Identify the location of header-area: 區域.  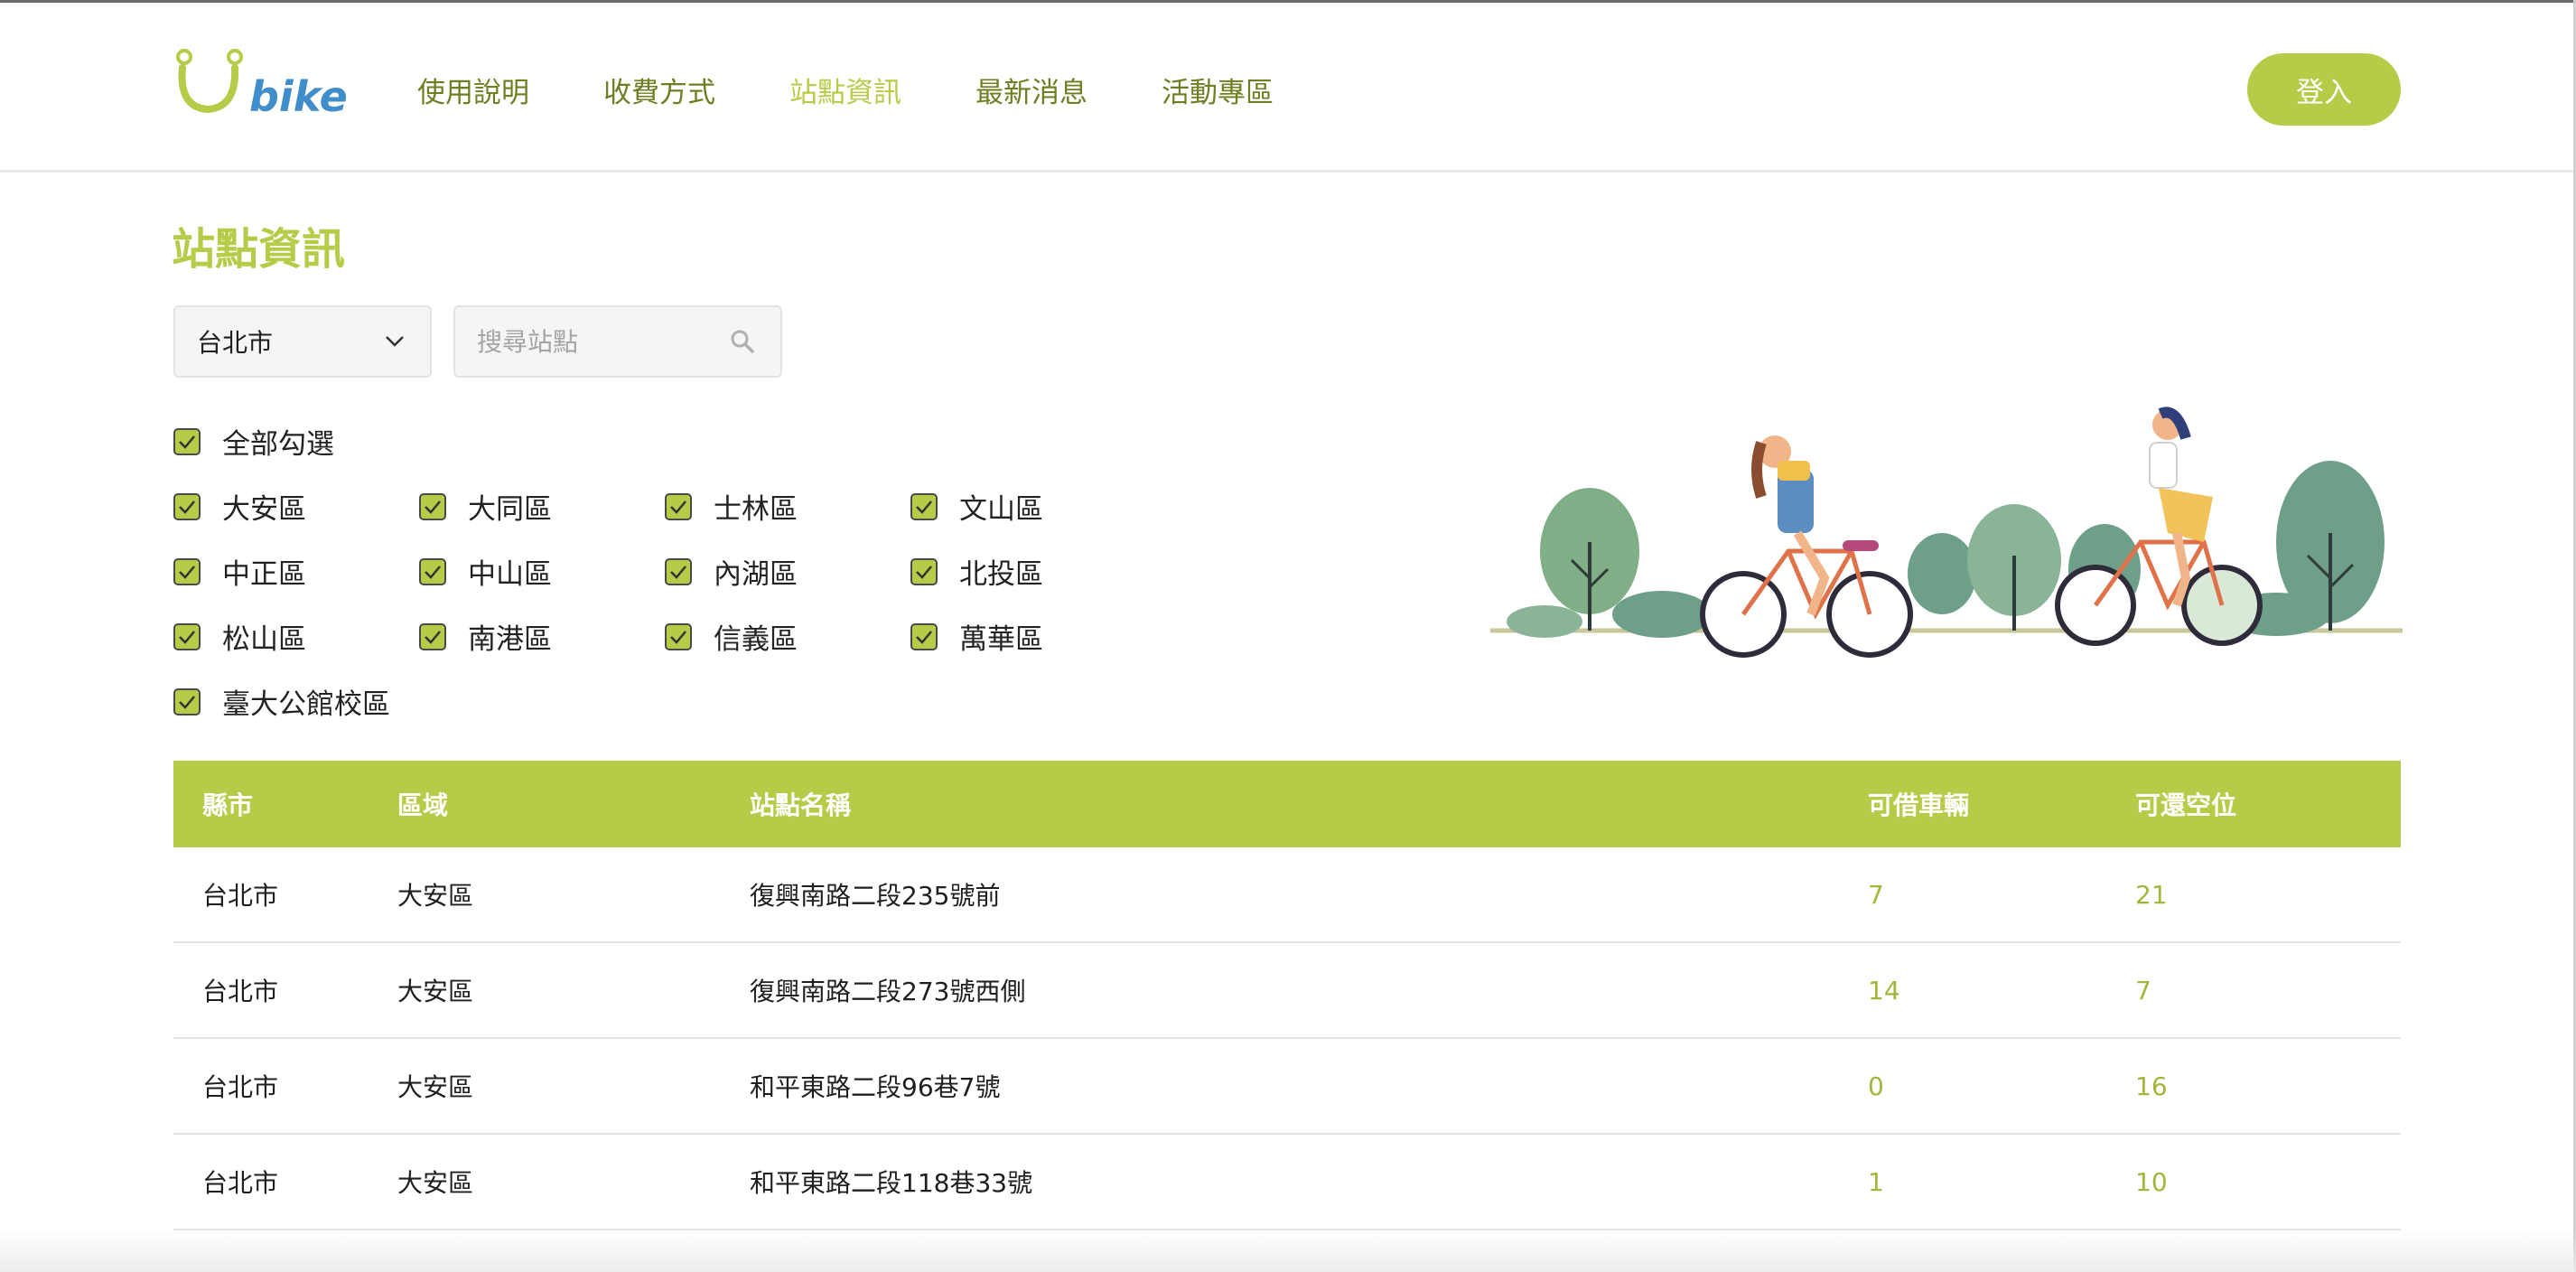
(423, 805).